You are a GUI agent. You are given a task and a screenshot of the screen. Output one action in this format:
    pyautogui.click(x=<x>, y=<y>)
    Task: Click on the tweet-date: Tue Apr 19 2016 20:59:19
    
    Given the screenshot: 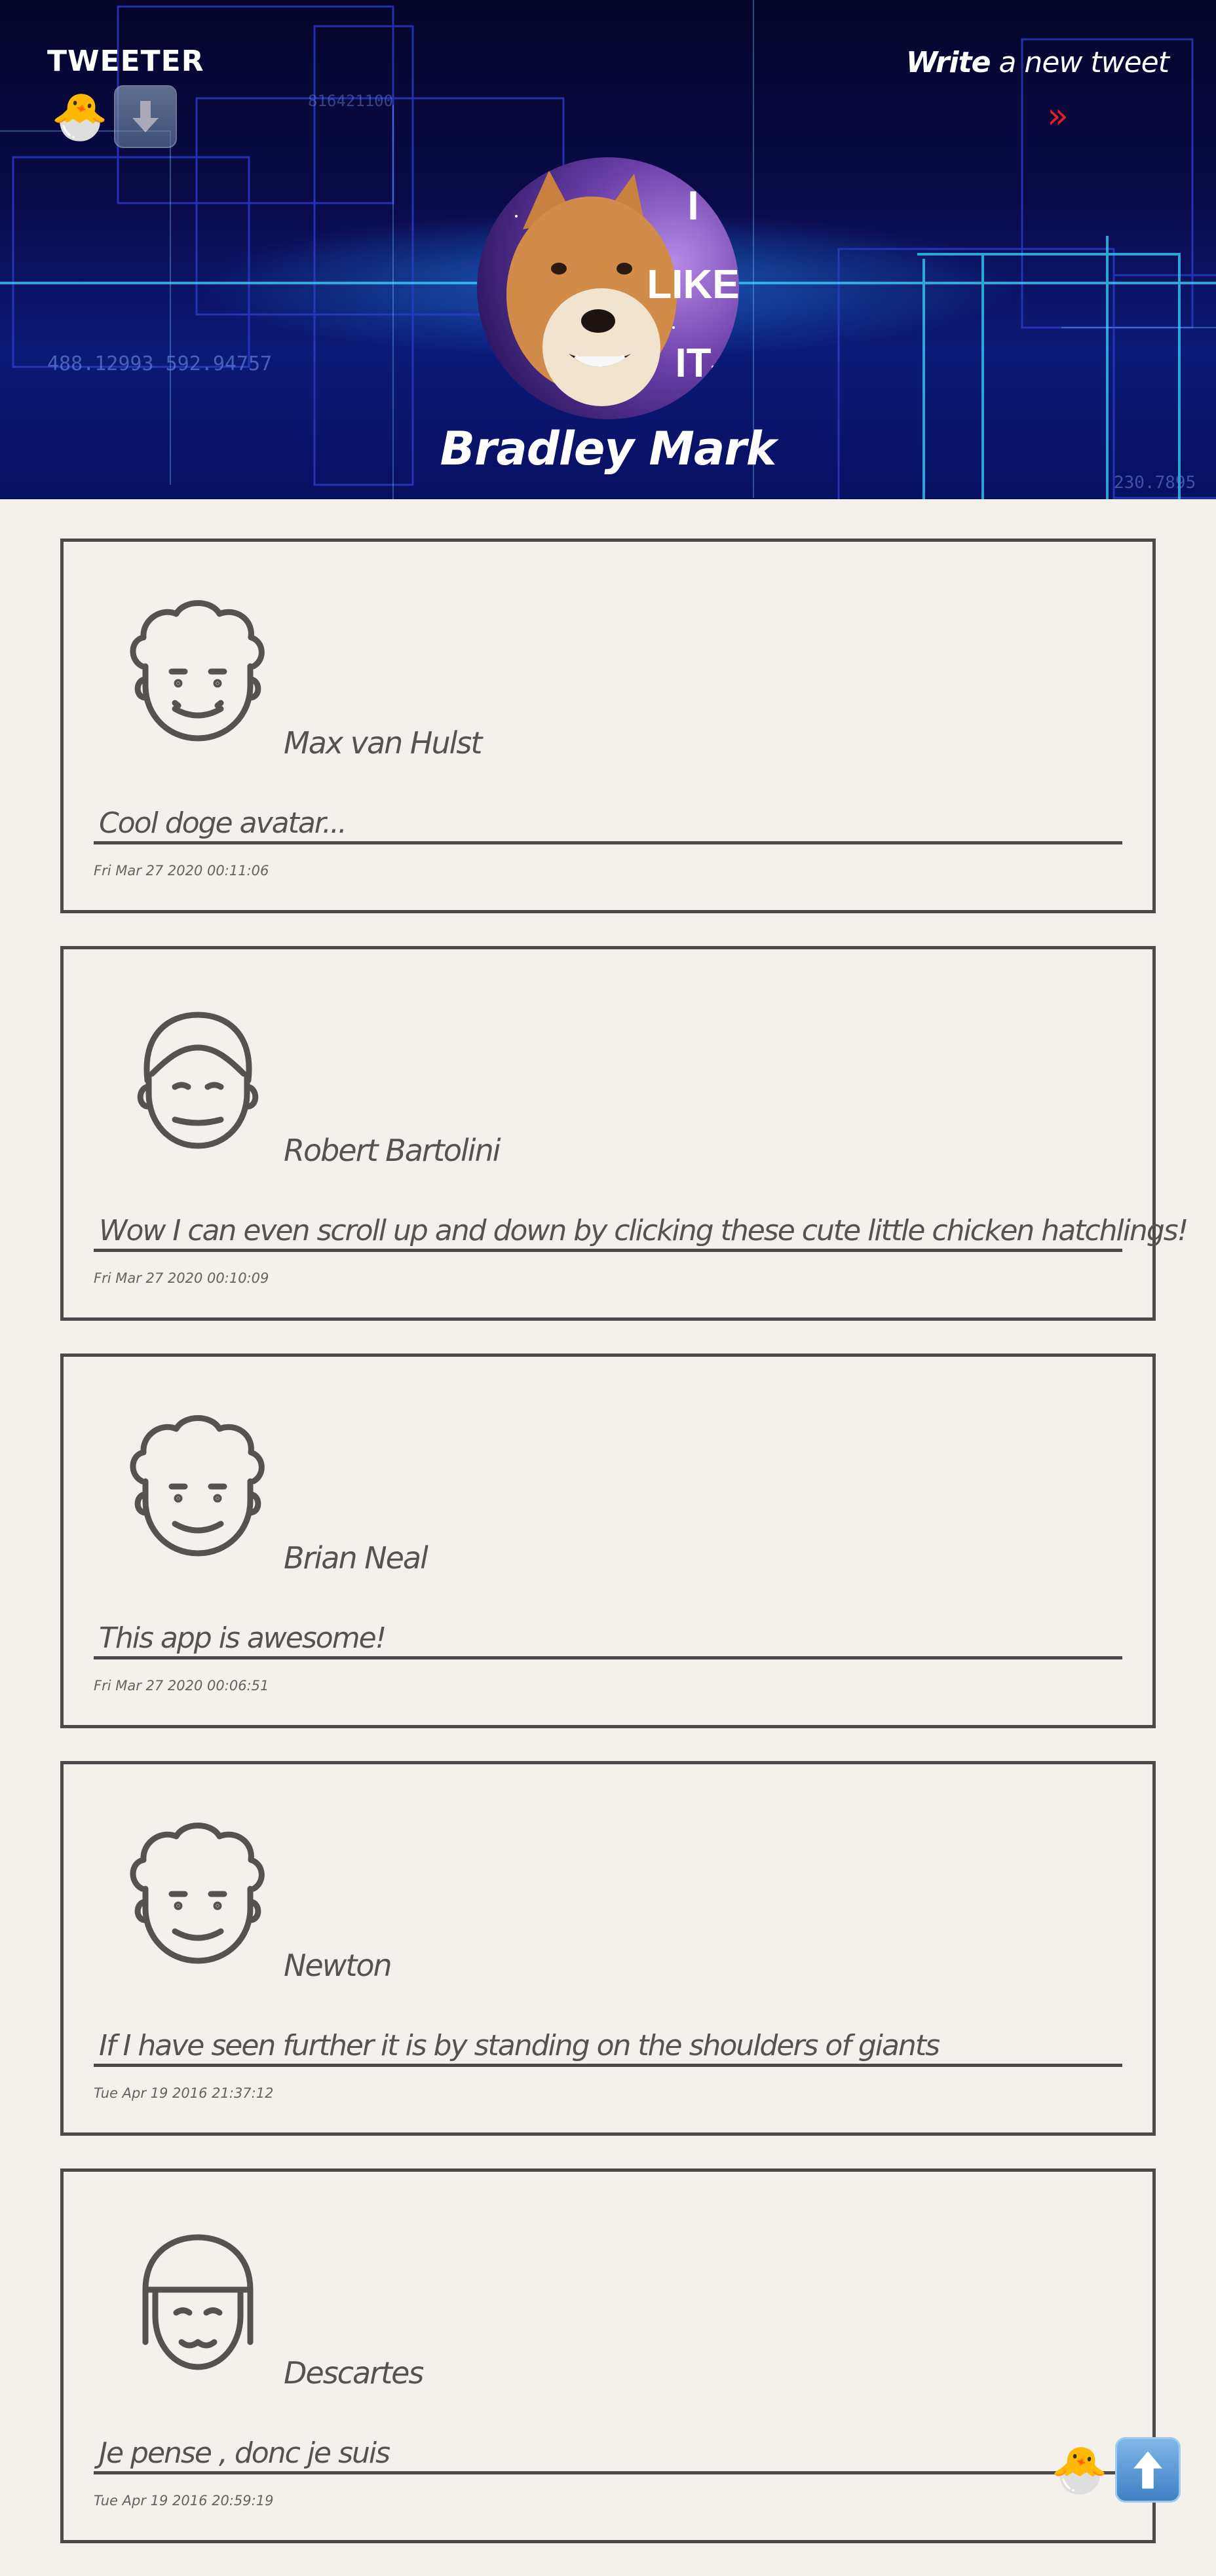 What is the action you would take?
    pyautogui.click(x=184, y=2501)
    